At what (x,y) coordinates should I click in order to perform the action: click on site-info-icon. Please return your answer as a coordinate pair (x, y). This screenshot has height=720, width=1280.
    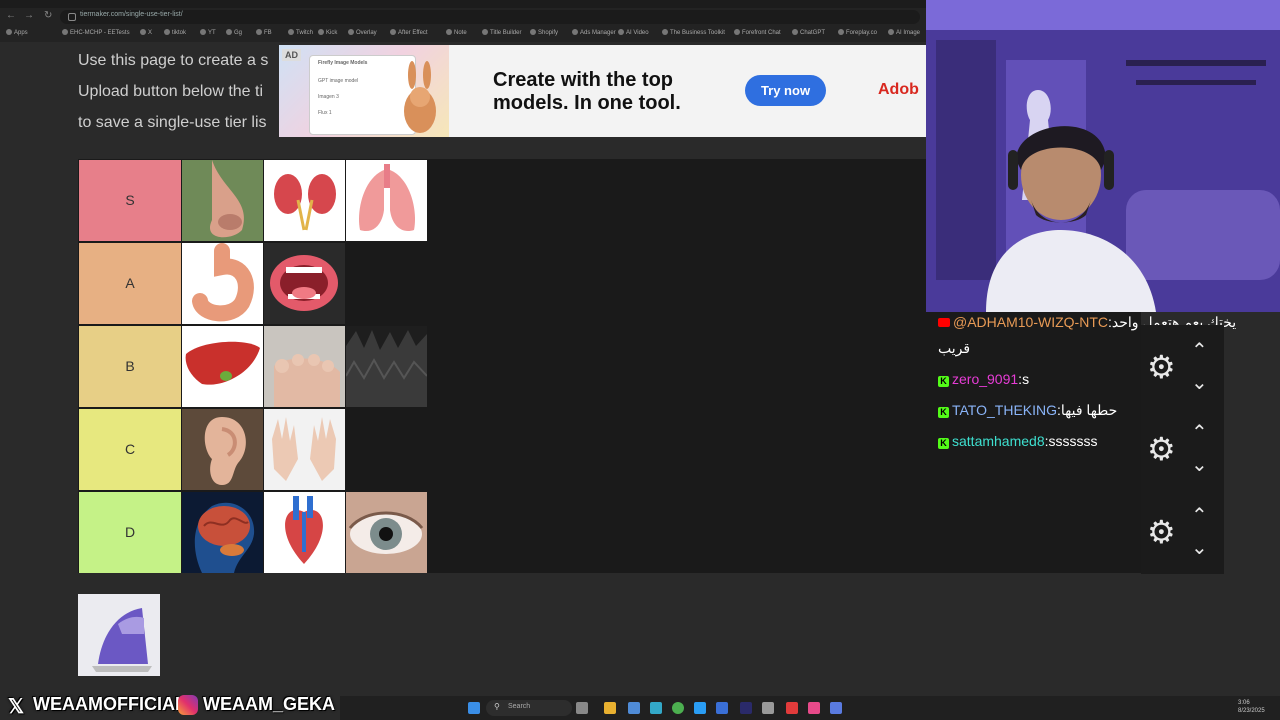
    Looking at the image, I should click on (72, 17).